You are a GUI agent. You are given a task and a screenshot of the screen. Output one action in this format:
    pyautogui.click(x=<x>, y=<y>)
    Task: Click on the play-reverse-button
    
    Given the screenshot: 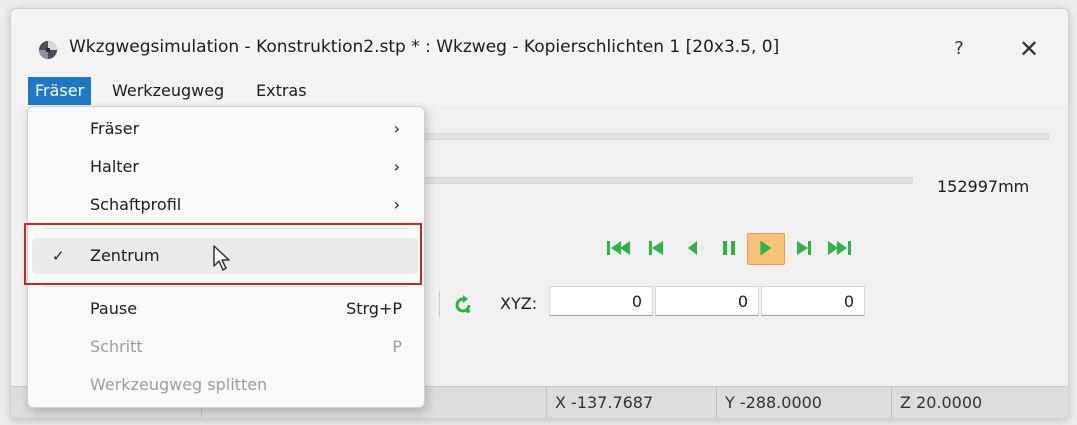 What is the action you would take?
    pyautogui.click(x=693, y=248)
    